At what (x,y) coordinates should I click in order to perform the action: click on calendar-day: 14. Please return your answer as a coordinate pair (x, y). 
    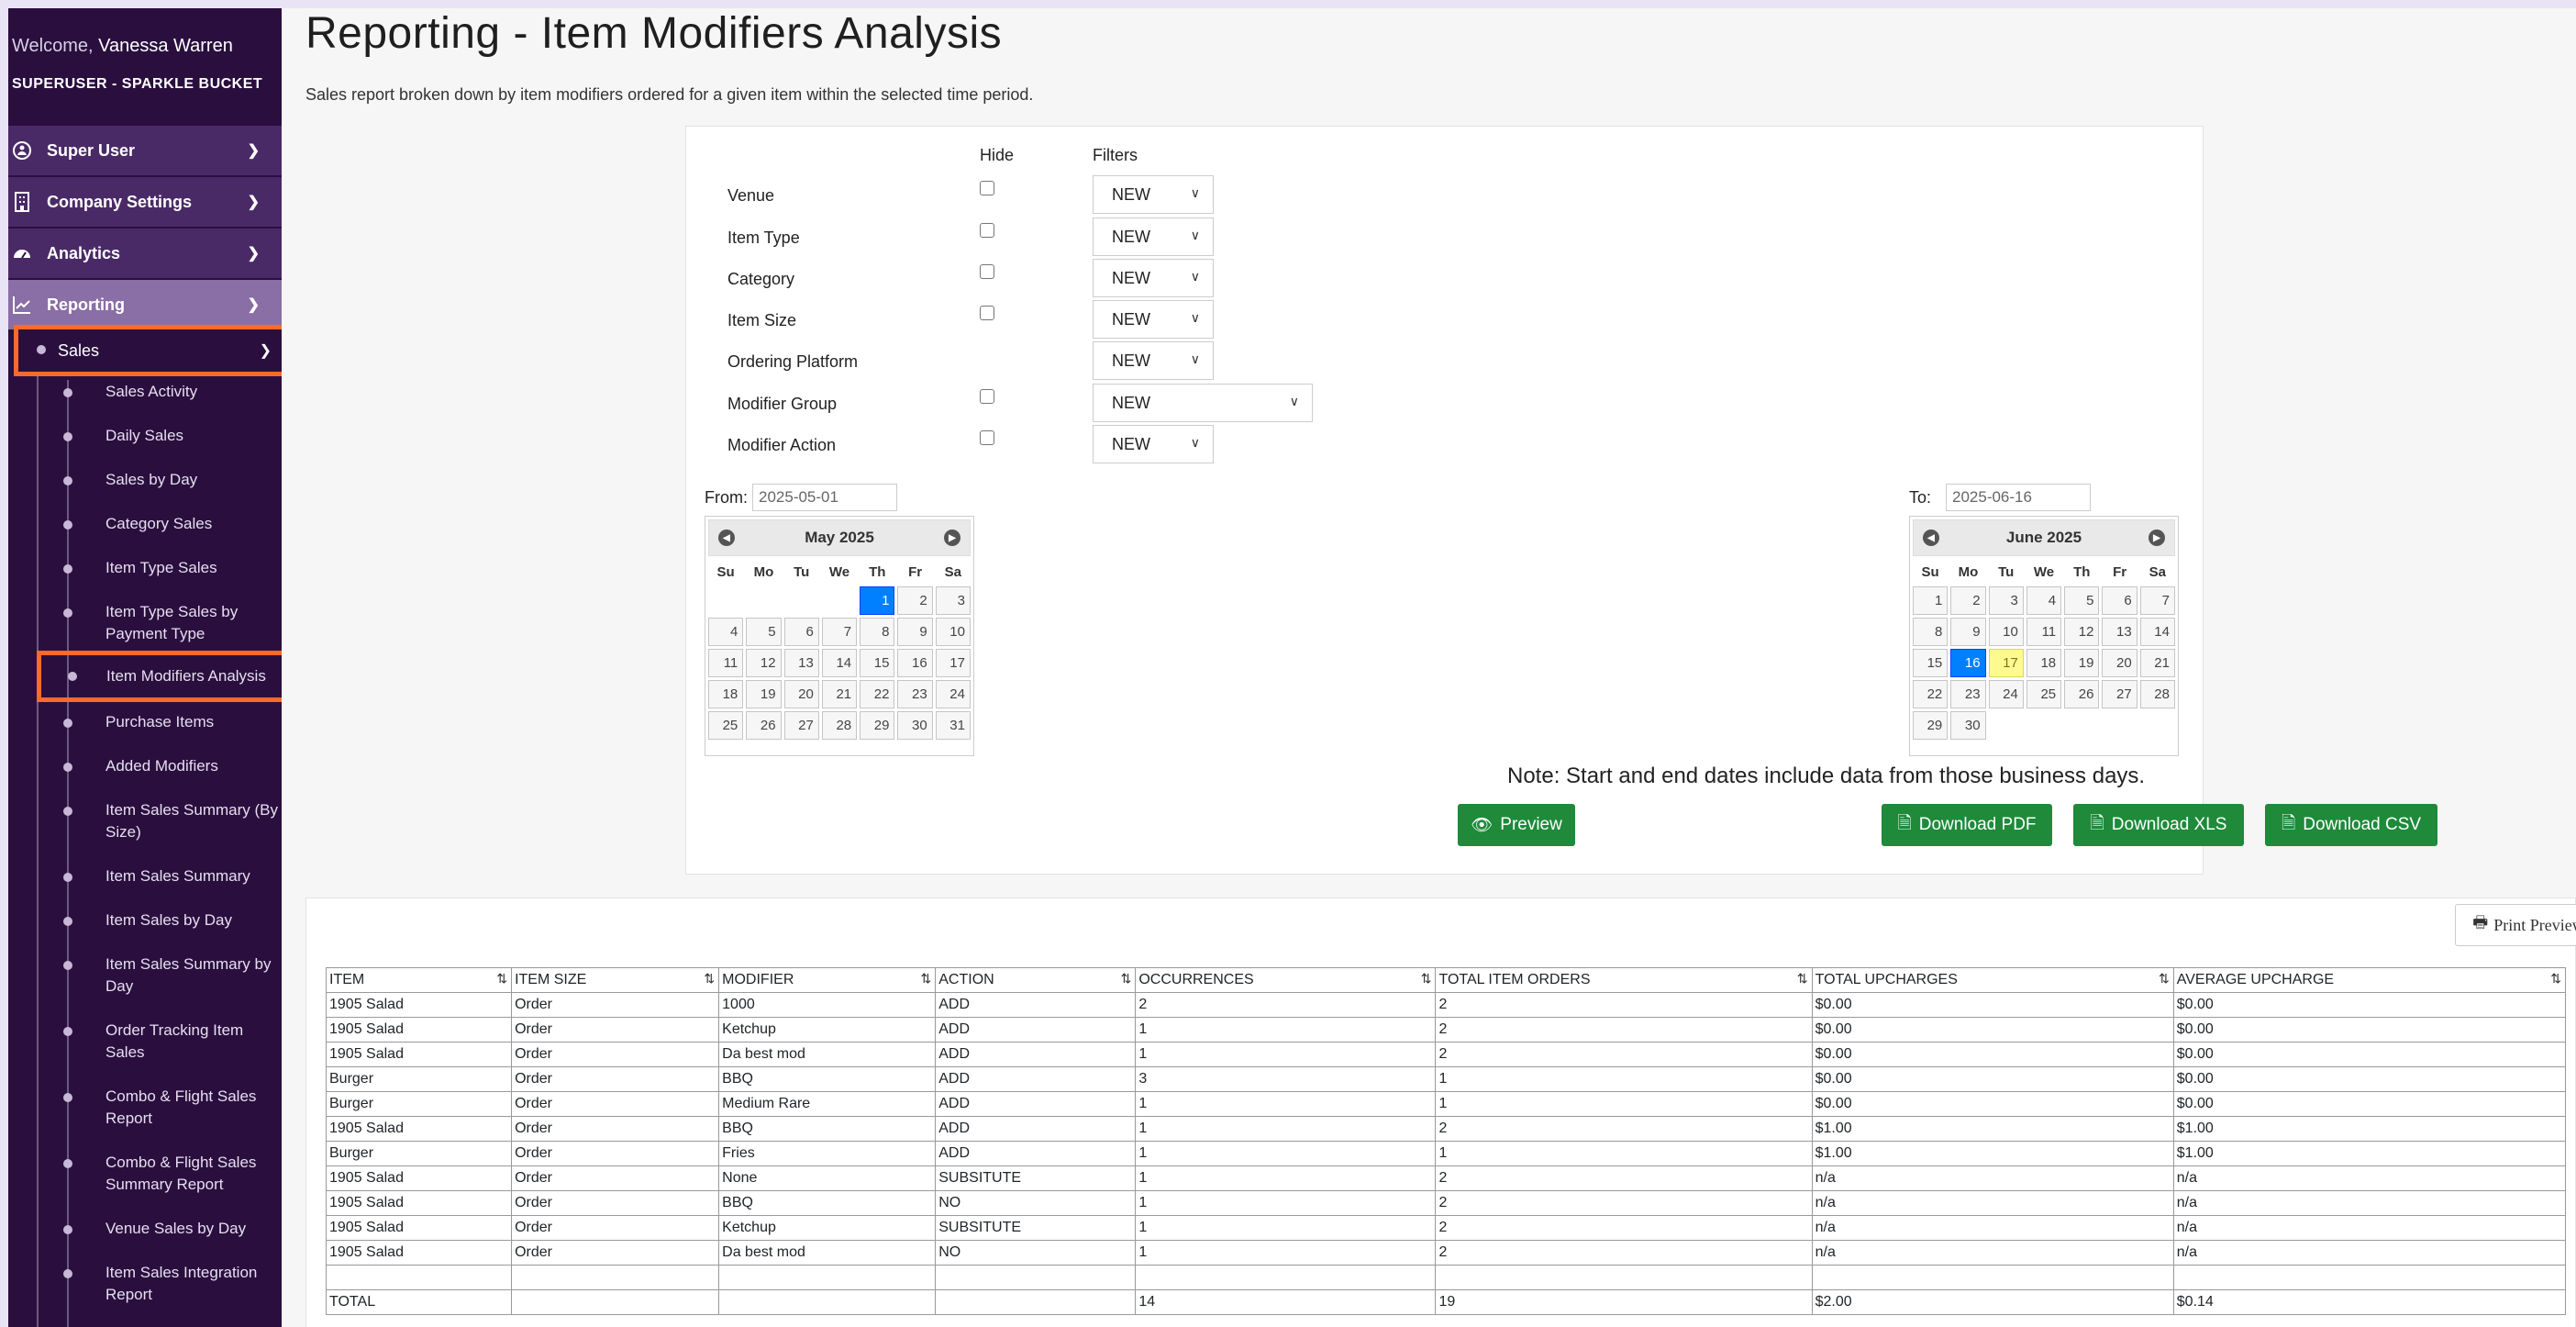
    Looking at the image, I should click on (839, 663).